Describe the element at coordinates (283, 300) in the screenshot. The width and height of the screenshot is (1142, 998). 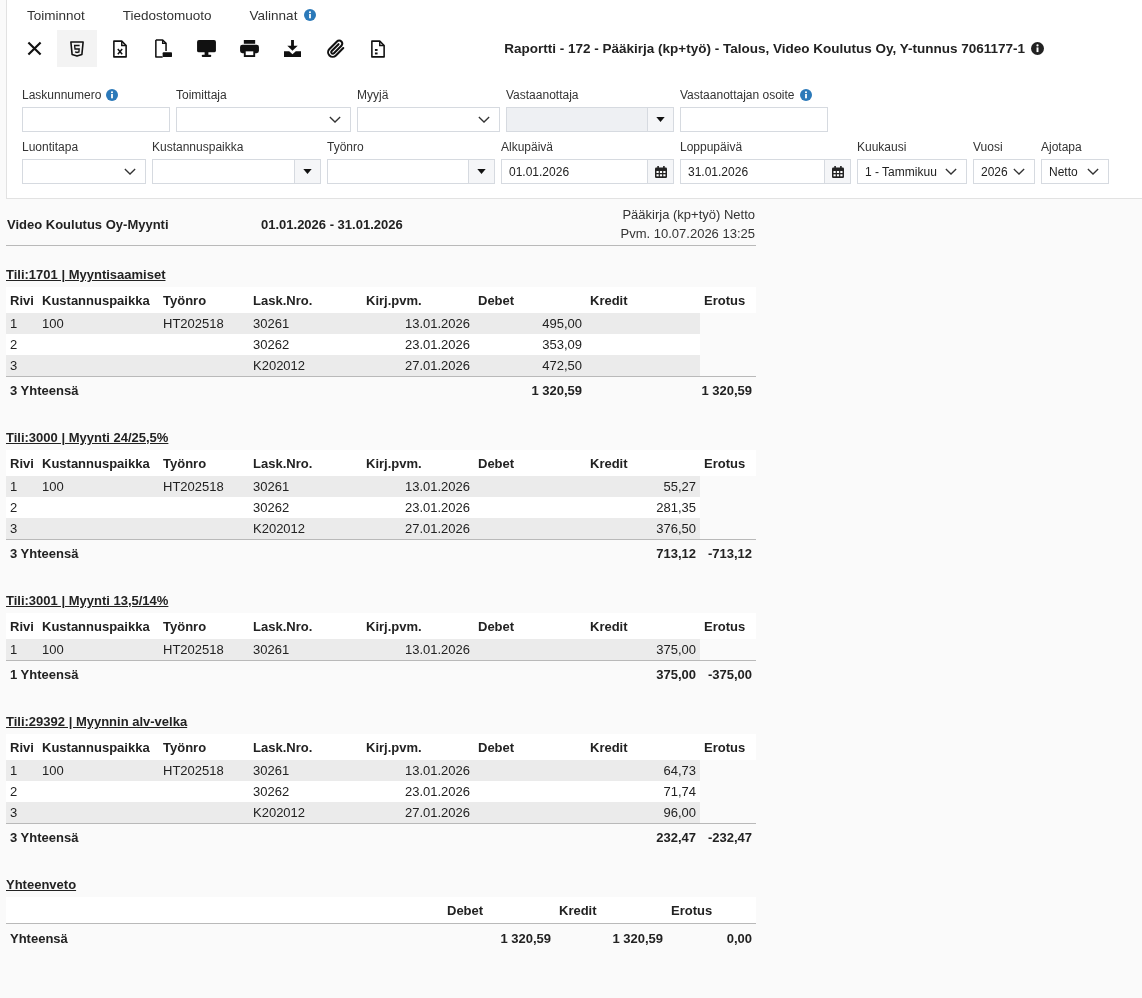
I see `column-header: Lask.Nro.` at that location.